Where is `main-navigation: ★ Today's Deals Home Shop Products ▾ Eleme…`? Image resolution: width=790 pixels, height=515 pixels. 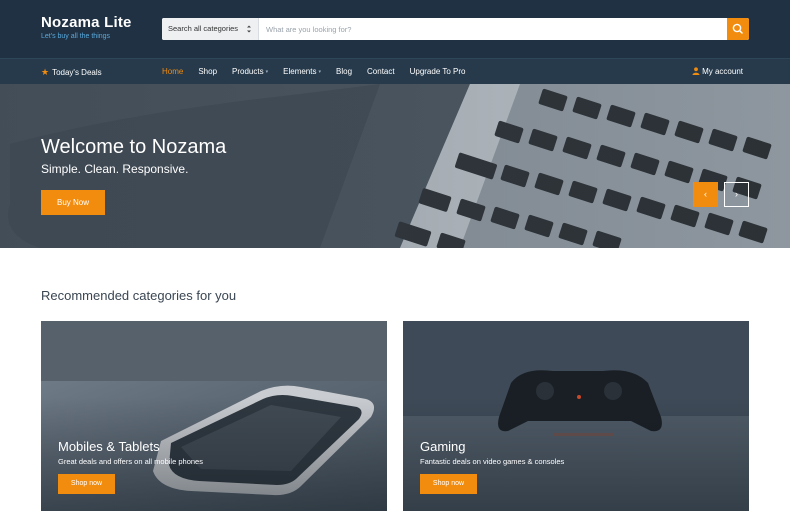 main-navigation: ★ Today's Deals Home Shop Products ▾ Eleme… is located at coordinates (395, 71).